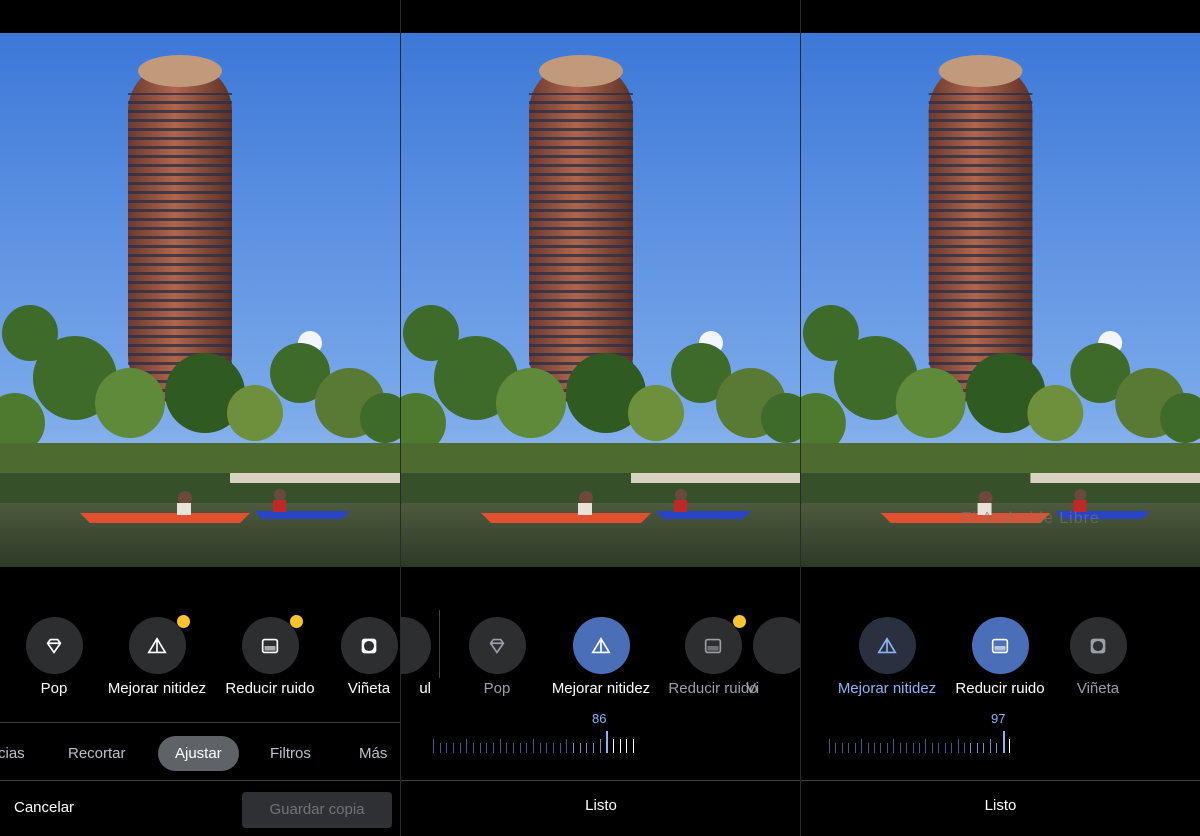  What do you see at coordinates (290, 753) in the screenshot?
I see `tab-filters: Filtros` at bounding box center [290, 753].